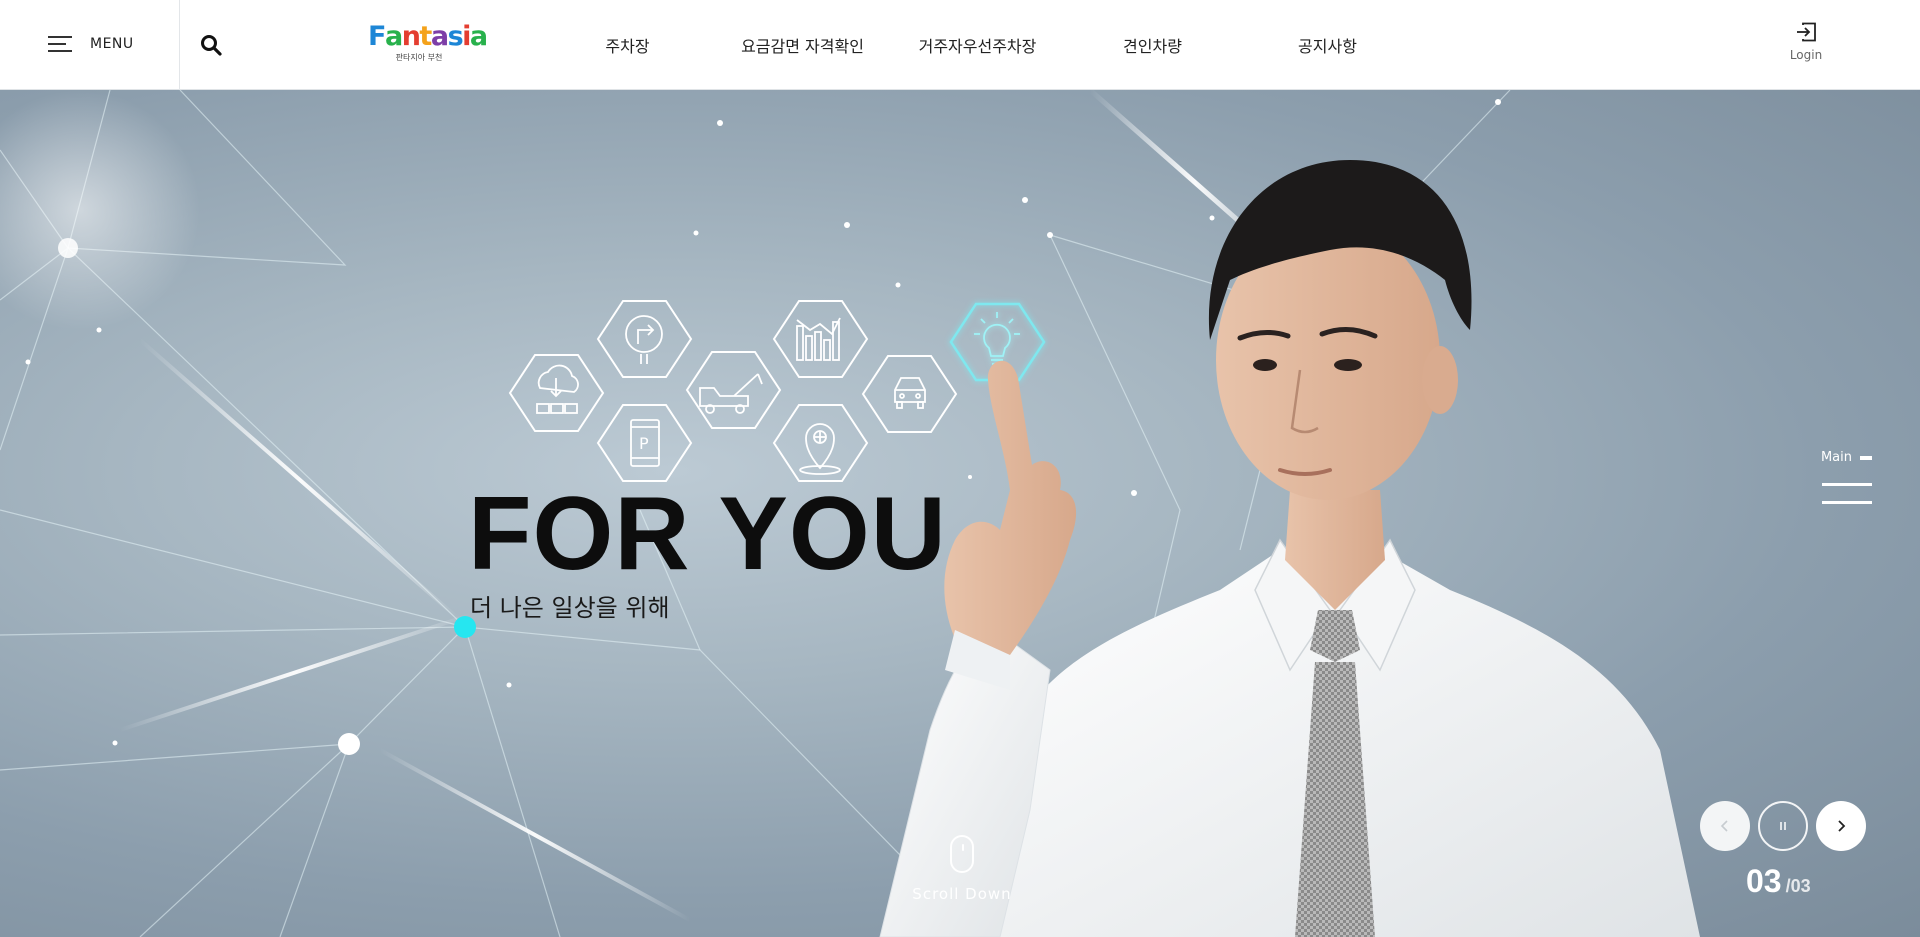 Image resolution: width=1920 pixels, height=937 pixels. I want to click on login-icon, so click(1806, 32).